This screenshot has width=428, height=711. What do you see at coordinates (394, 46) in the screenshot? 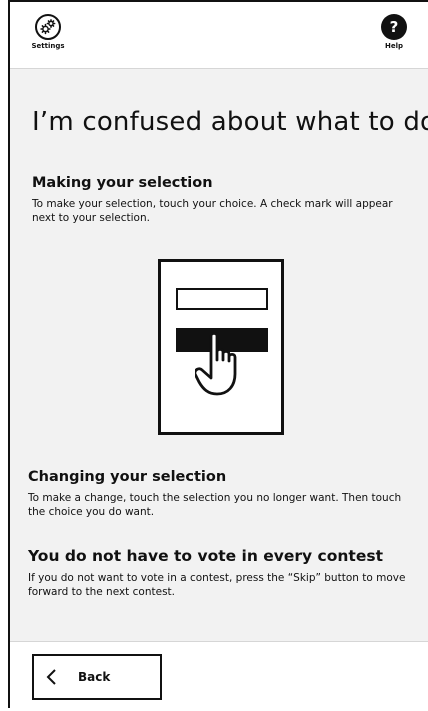
I see `help-label: Help` at bounding box center [394, 46].